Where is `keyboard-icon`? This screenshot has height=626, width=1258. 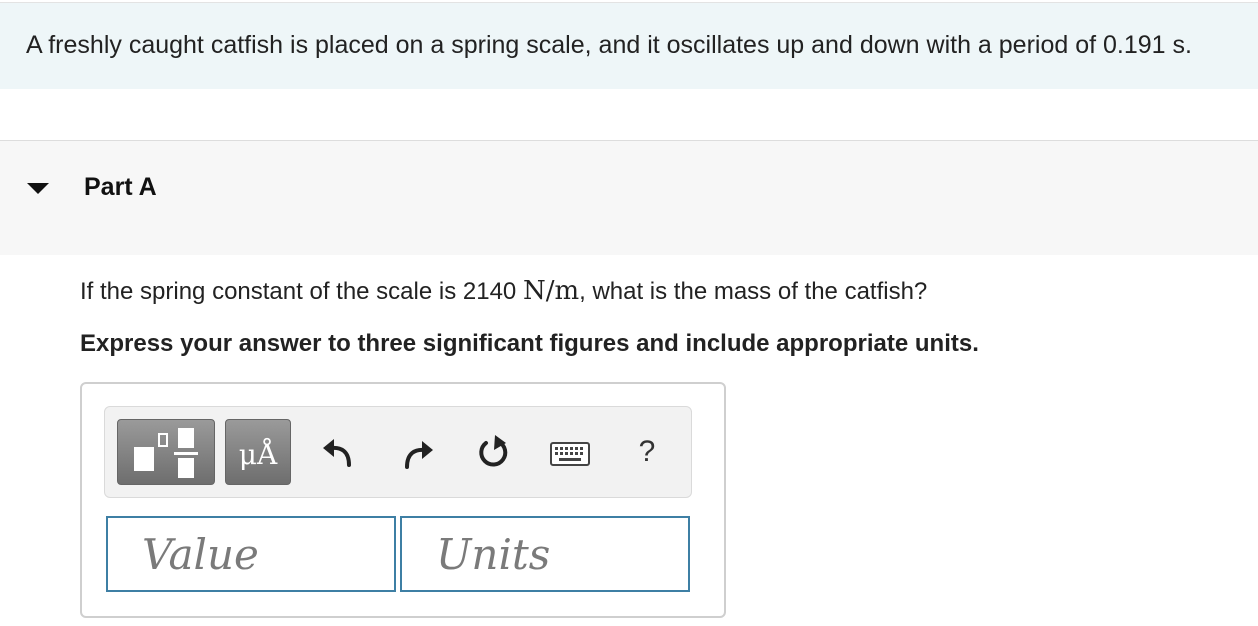 keyboard-icon is located at coordinates (570, 454).